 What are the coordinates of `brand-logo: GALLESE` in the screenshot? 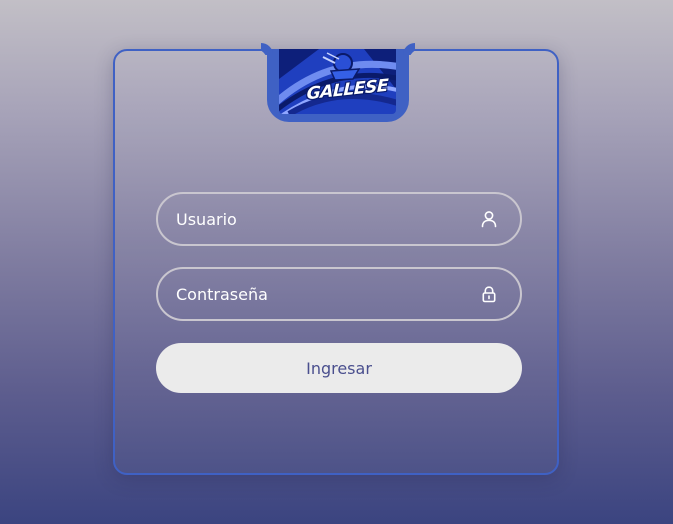 It's located at (337, 81).